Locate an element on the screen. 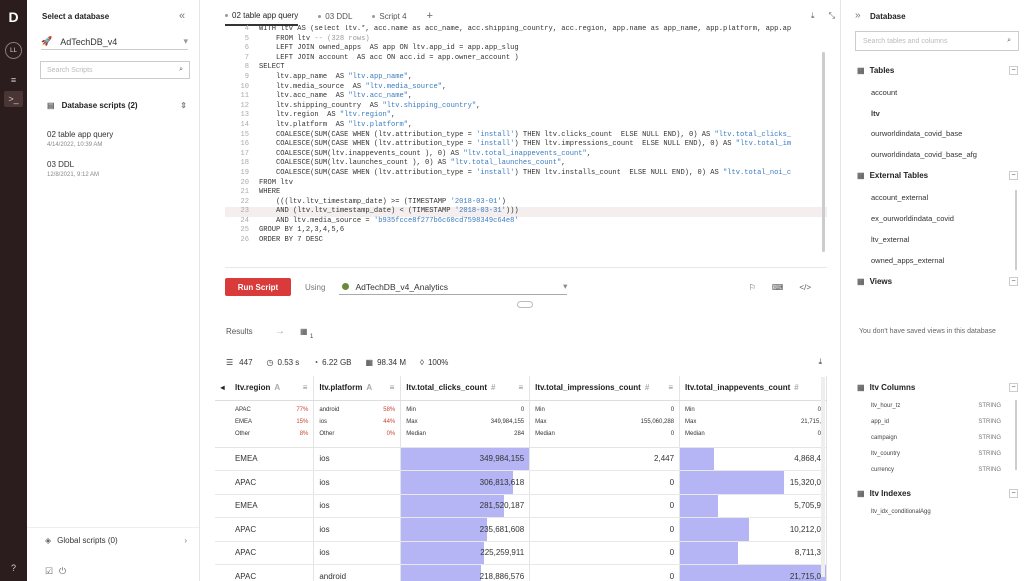 This screenshot has width=1024, height=581. cell-clicks: 306,813,618 is located at coordinates (465, 482).